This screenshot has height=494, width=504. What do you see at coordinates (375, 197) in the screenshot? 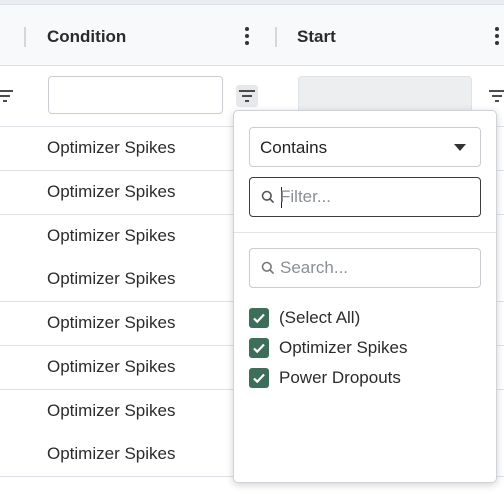
I see `filter-input` at bounding box center [375, 197].